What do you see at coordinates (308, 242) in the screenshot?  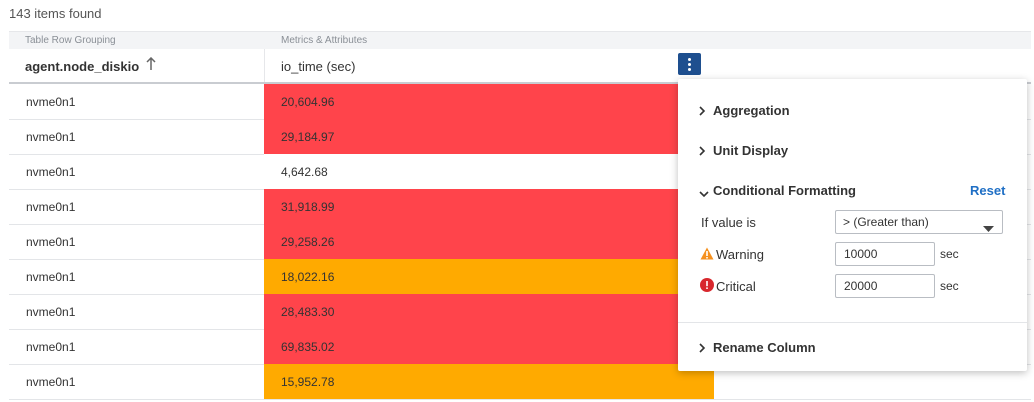 I see `io-time-value: 29,258.26` at bounding box center [308, 242].